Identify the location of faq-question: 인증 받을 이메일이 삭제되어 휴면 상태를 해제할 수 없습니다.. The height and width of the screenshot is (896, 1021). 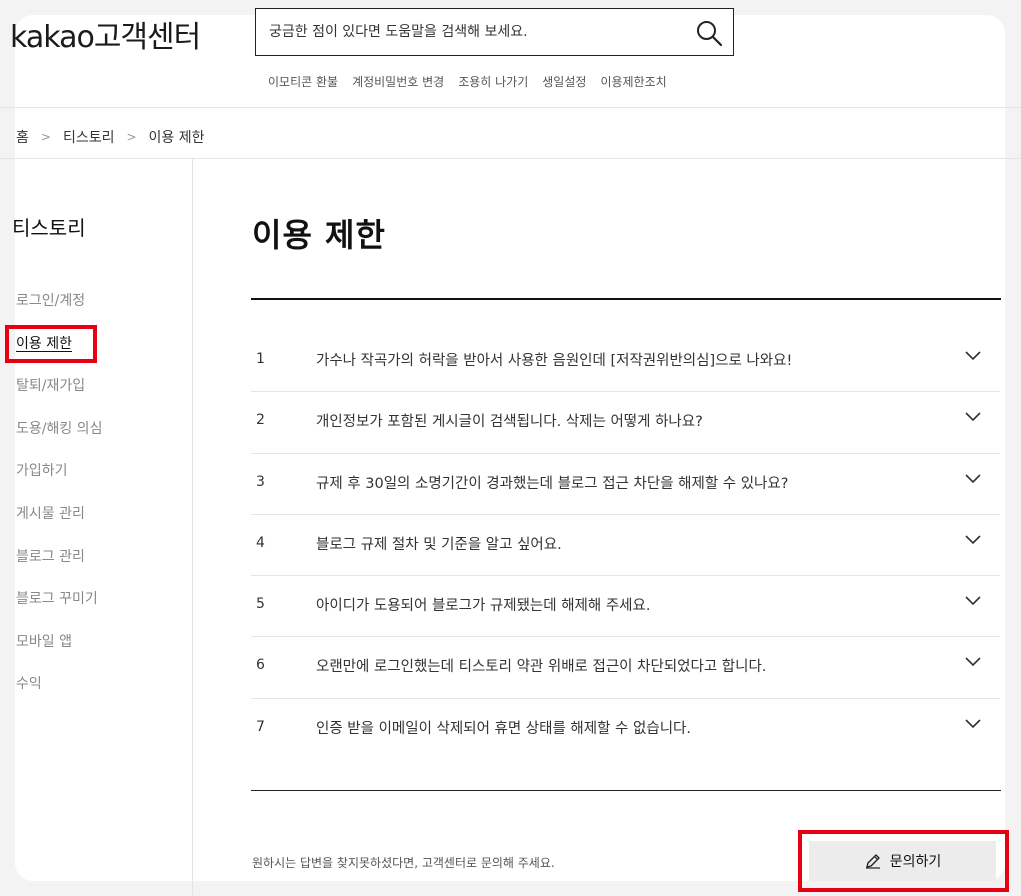
(503, 728).